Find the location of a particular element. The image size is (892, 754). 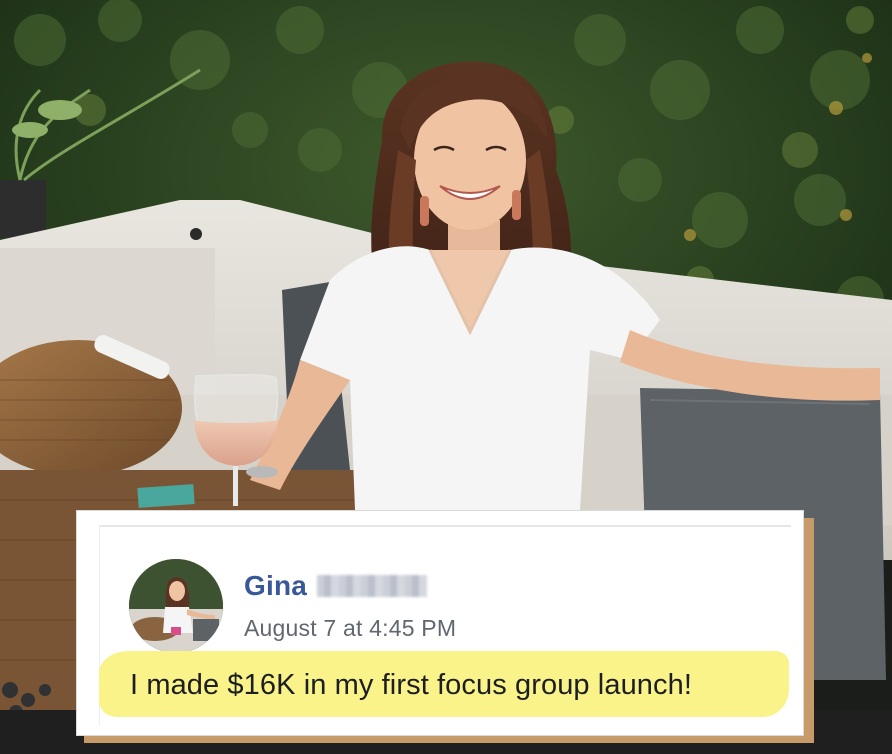

author-name-link: Gina is located at coordinates (275, 586).